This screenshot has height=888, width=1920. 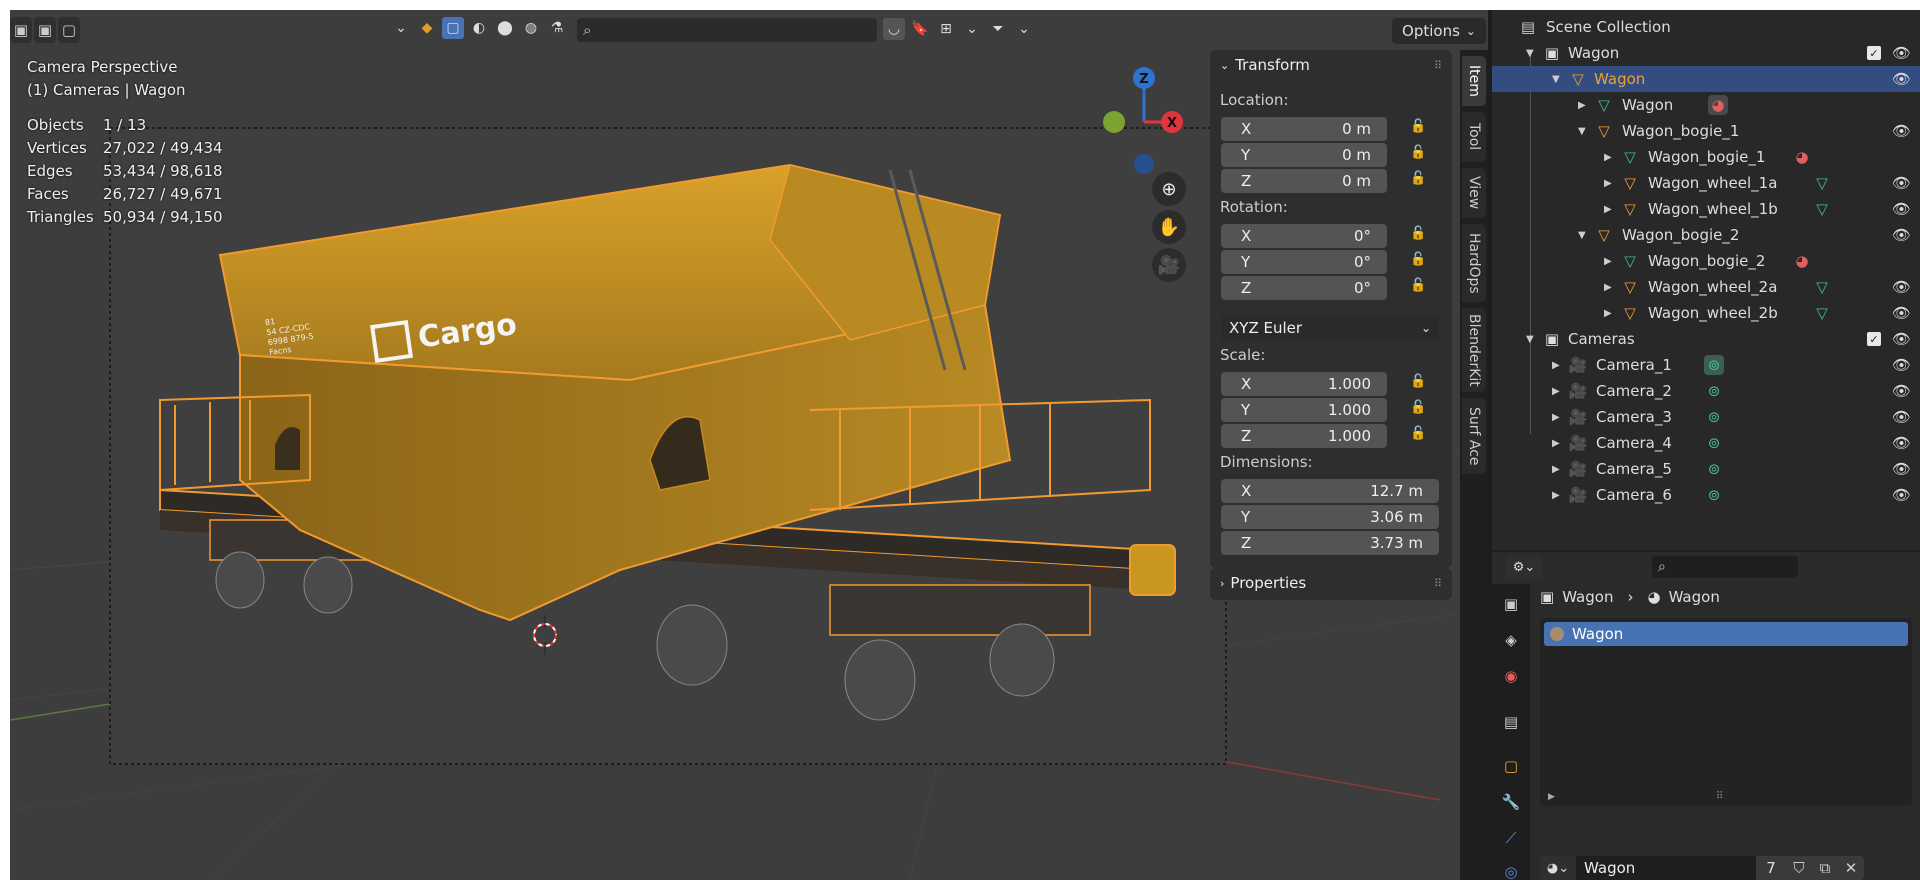 I want to click on navigation-gizmo: Z X, so click(x=1142, y=120).